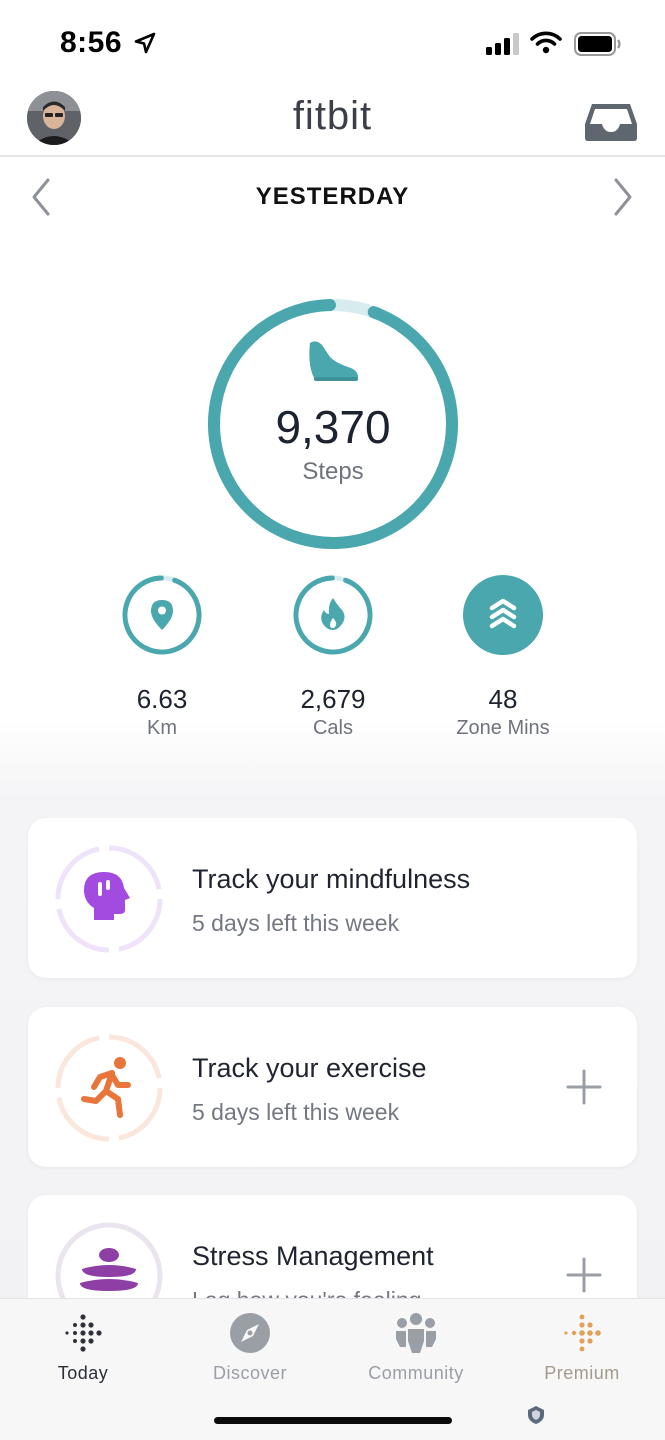  Describe the element at coordinates (83, 1333) in the screenshot. I see `fitbit-dots-icon` at that location.